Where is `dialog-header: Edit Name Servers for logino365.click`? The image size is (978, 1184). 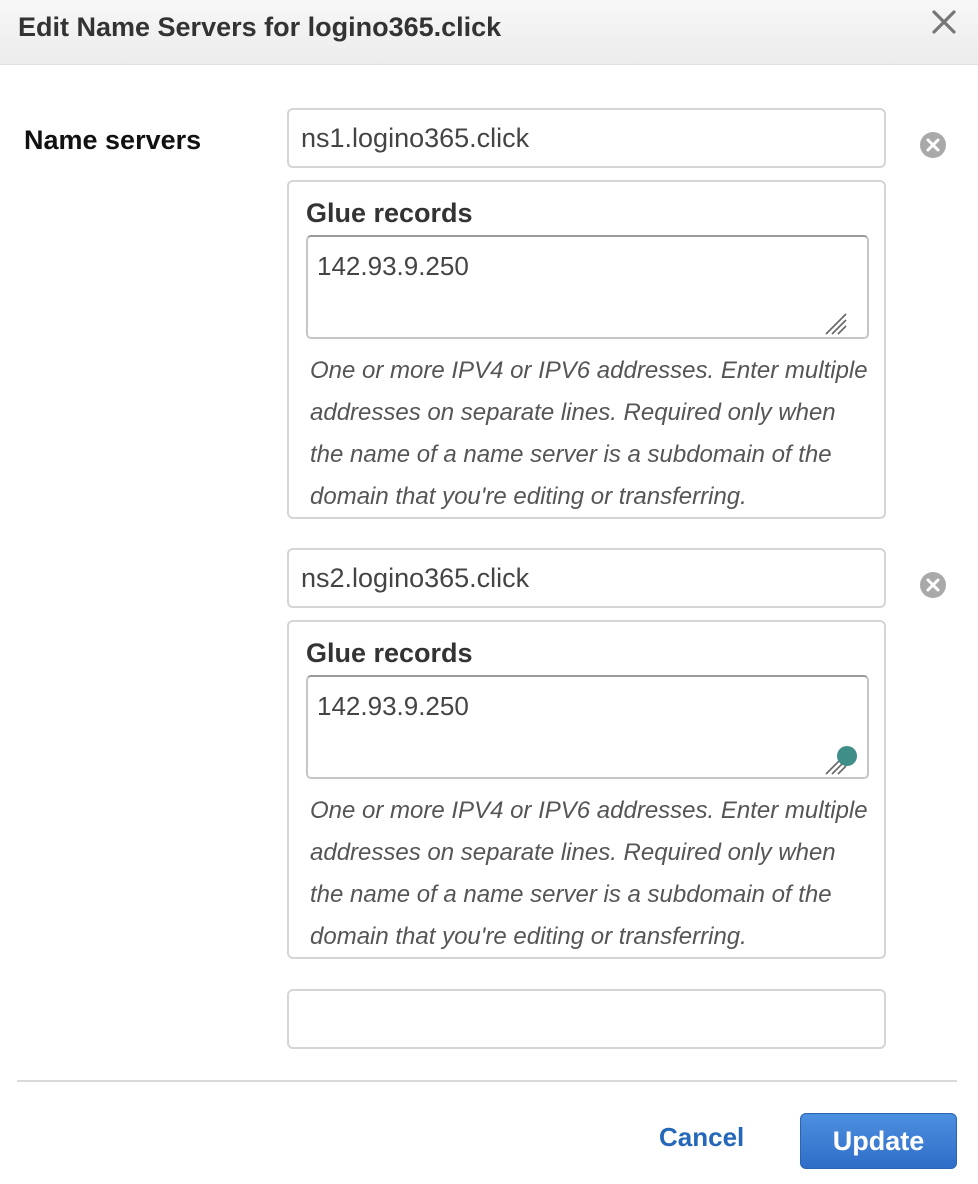 dialog-header: Edit Name Servers for logino365.click is located at coordinates (489, 32).